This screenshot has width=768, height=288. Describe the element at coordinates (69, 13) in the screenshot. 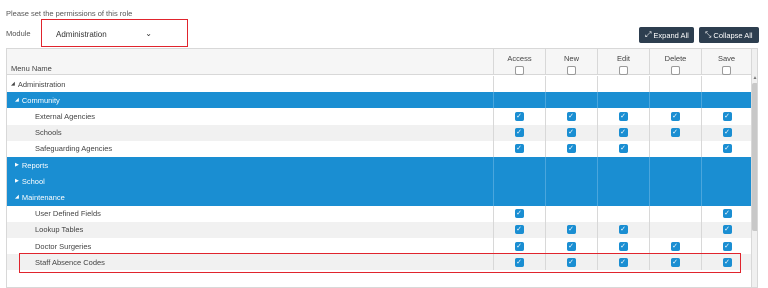

I see `instruction-text: Please set the permissions of this role` at that location.